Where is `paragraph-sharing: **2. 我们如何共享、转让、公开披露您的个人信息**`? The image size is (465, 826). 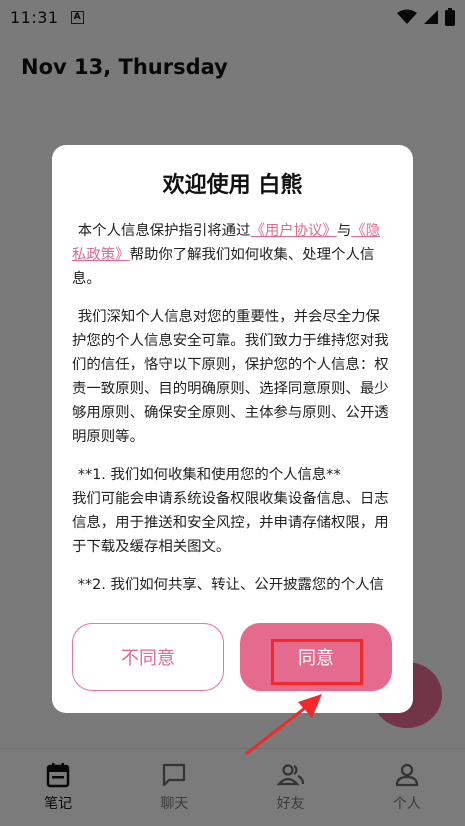 paragraph-sharing: **2. 我们如何共享、转让、公开披露您的个人信息** is located at coordinates (230, 585).